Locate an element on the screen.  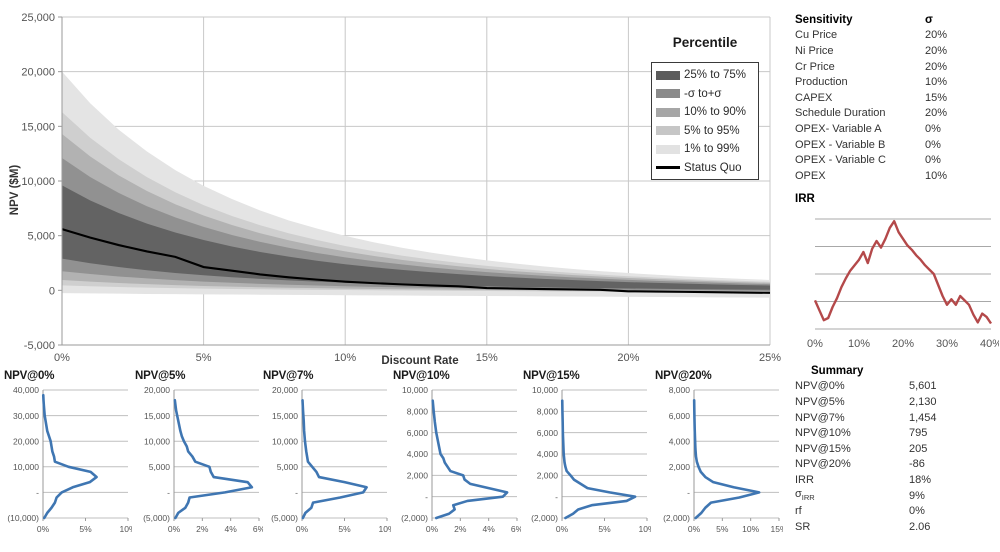
row-label: Production is located at coordinates (821, 82).